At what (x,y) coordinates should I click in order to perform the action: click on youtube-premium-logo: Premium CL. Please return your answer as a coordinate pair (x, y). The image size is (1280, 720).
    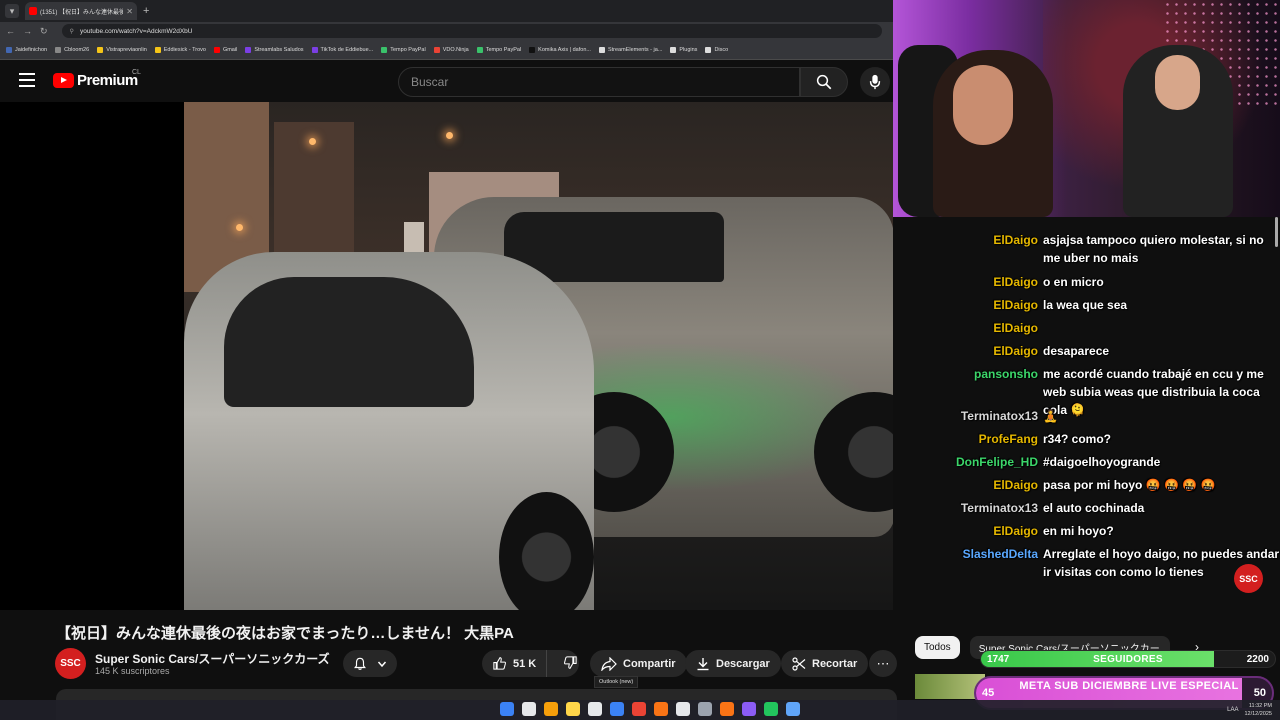
    Looking at the image, I should click on (97, 79).